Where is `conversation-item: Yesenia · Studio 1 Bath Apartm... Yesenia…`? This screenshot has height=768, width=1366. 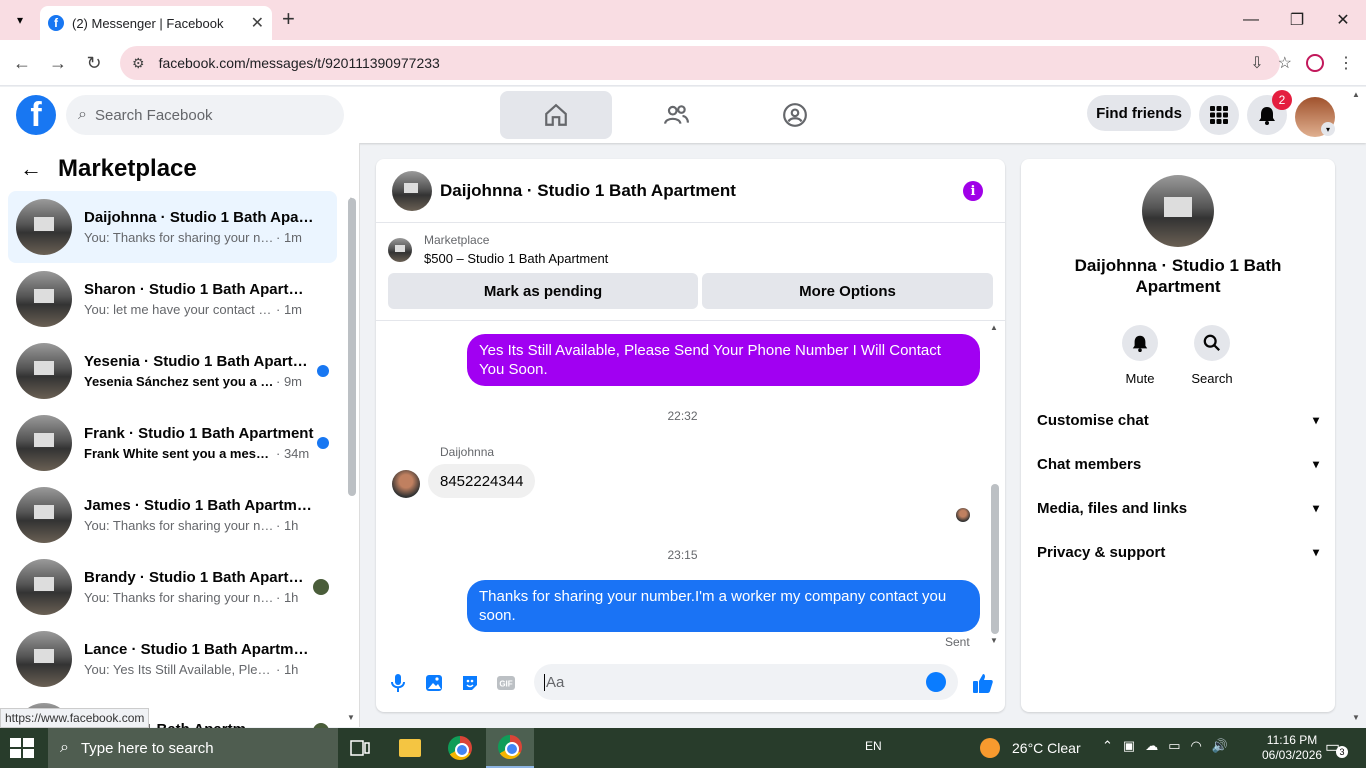 conversation-item: Yesenia · Studio 1 Bath Apartm... Yesenia… is located at coordinates (172, 371).